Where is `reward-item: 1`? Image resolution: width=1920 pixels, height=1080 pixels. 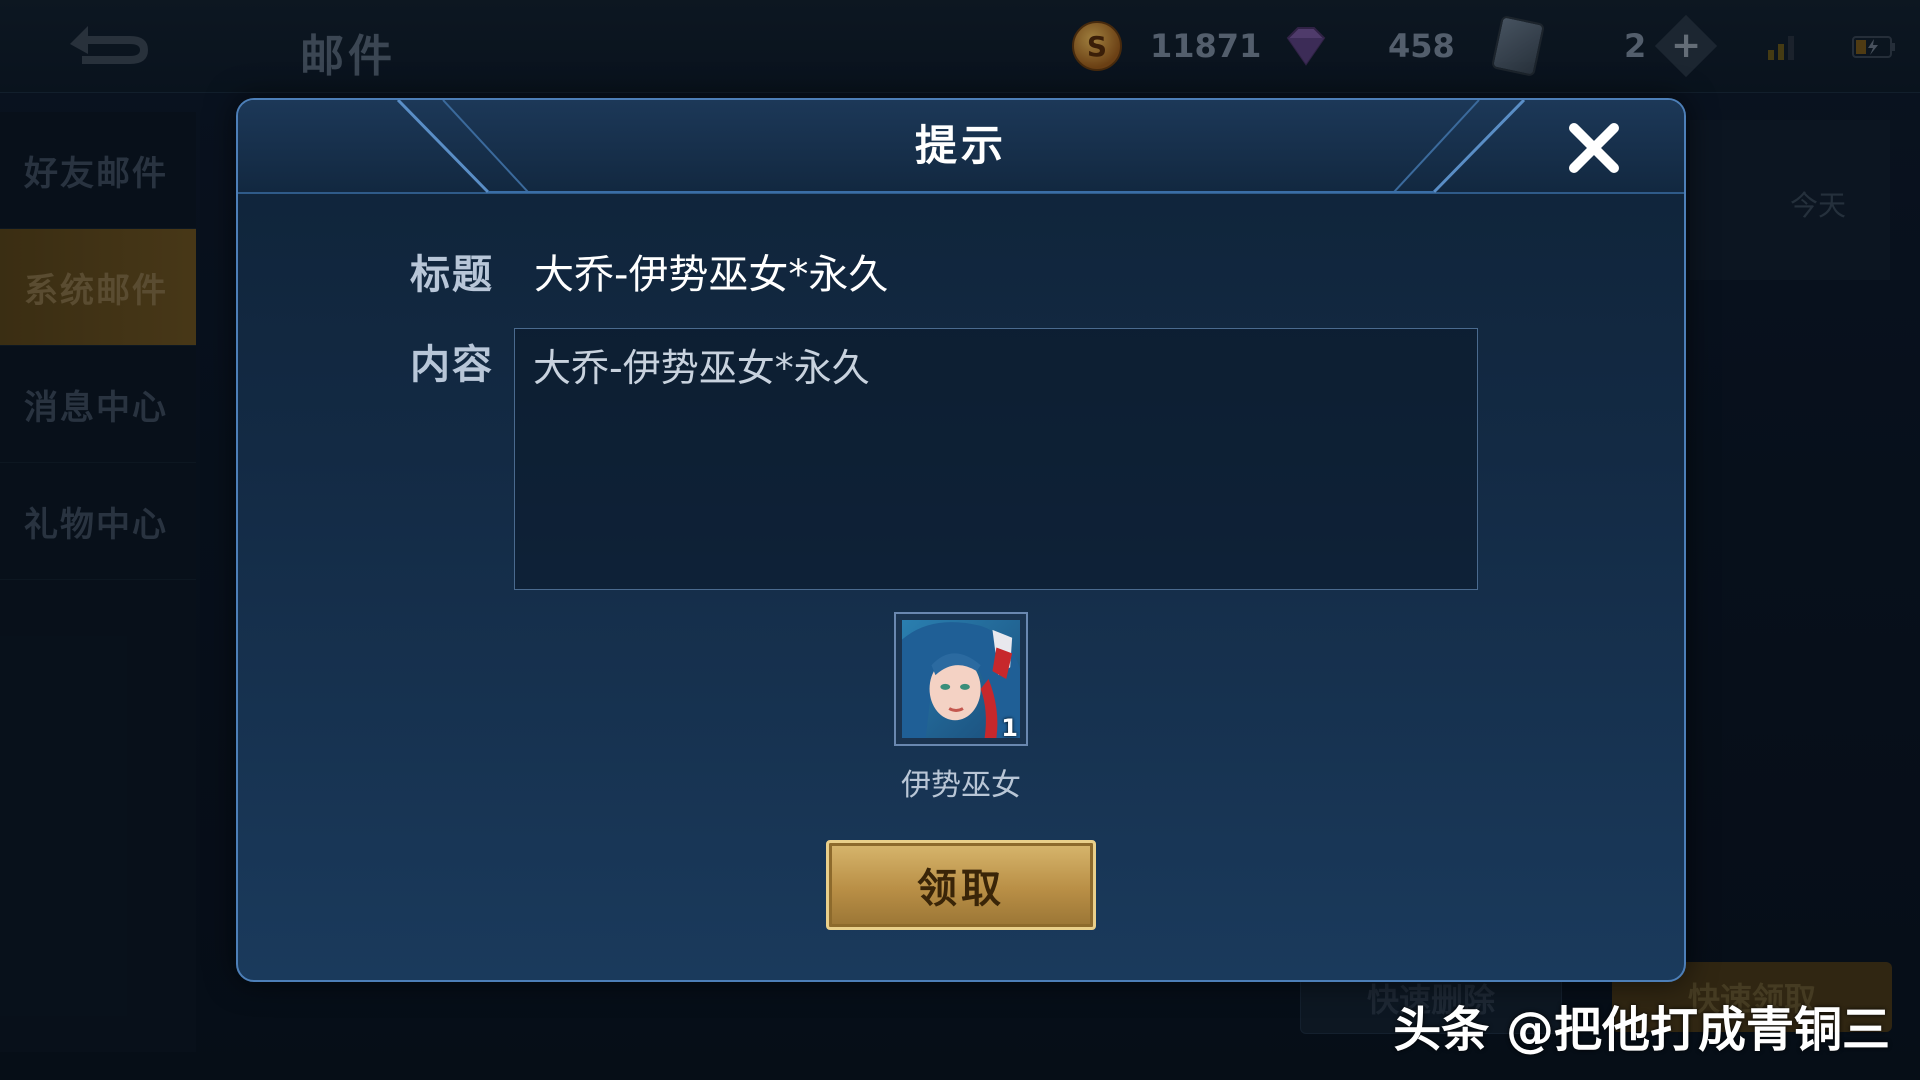 reward-item: 1 is located at coordinates (961, 679).